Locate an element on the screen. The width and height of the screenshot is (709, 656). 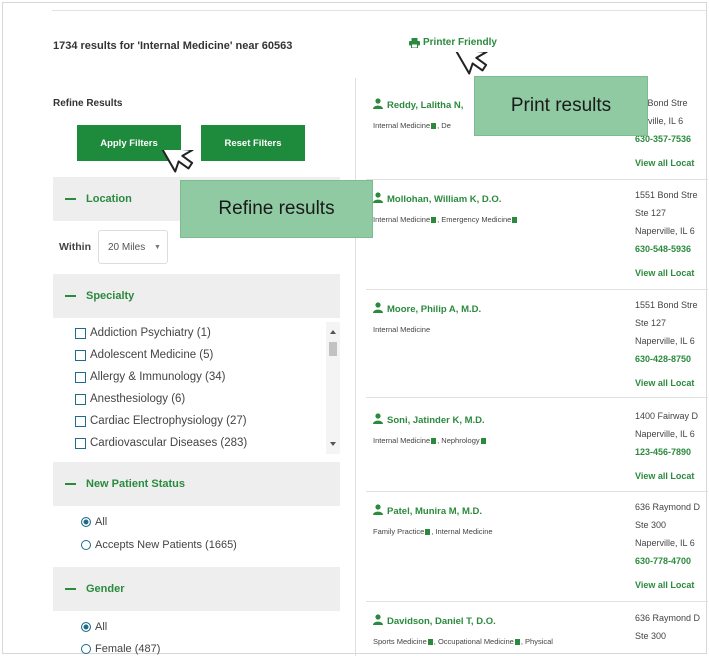
distance-select: 20 Miles ▼ is located at coordinates (132, 247).